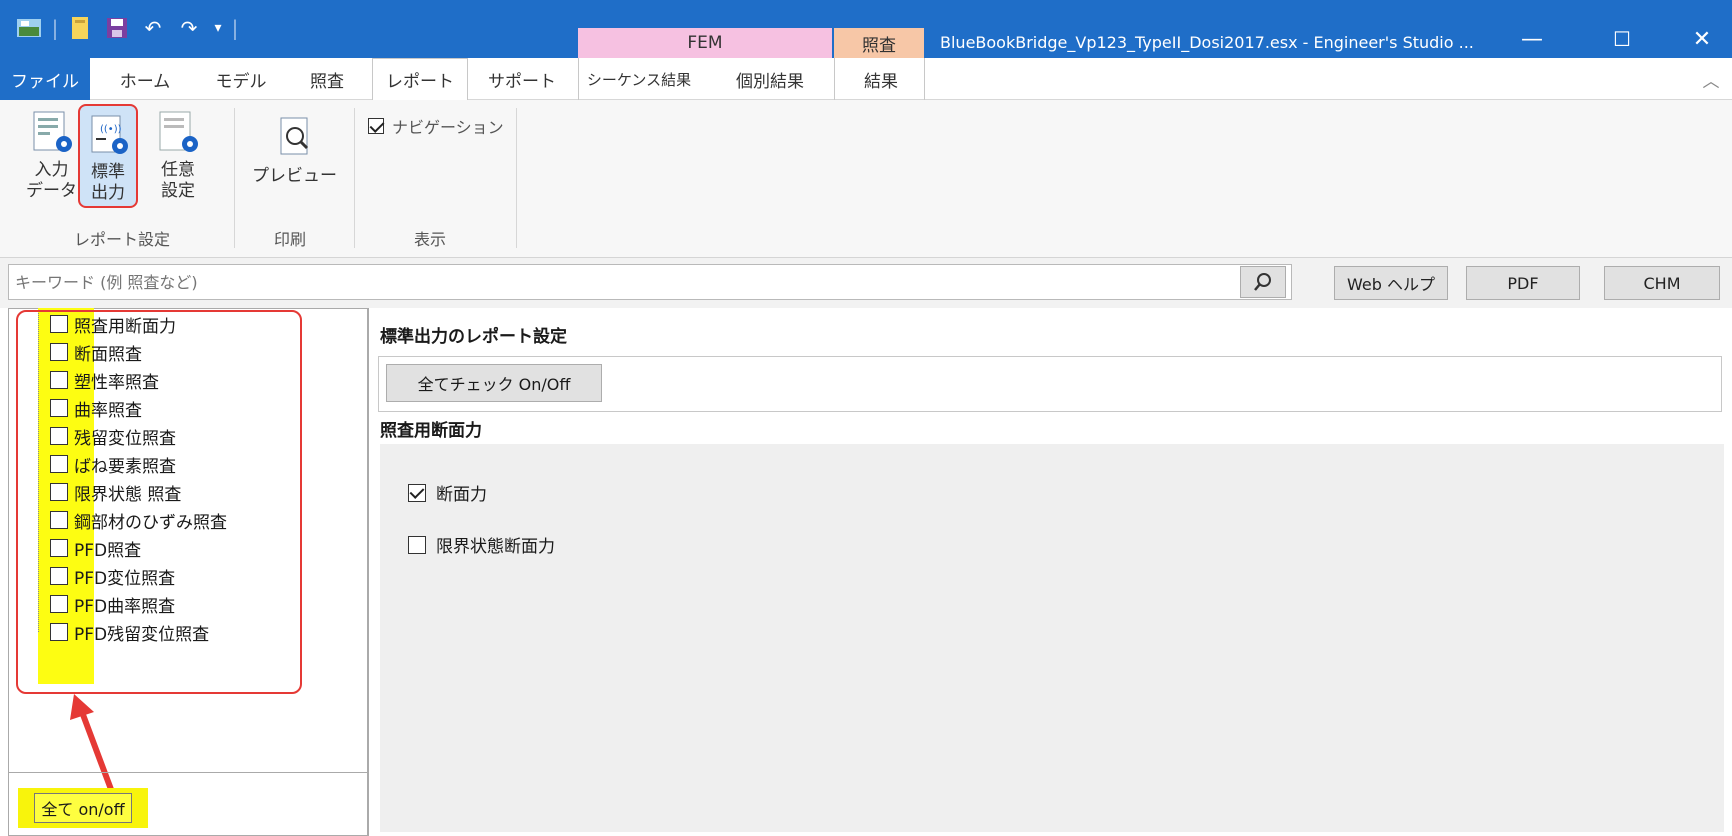 This screenshot has height=836, width=1732. Describe the element at coordinates (376, 126) in the screenshot. I see `navigation-checkbox` at that location.